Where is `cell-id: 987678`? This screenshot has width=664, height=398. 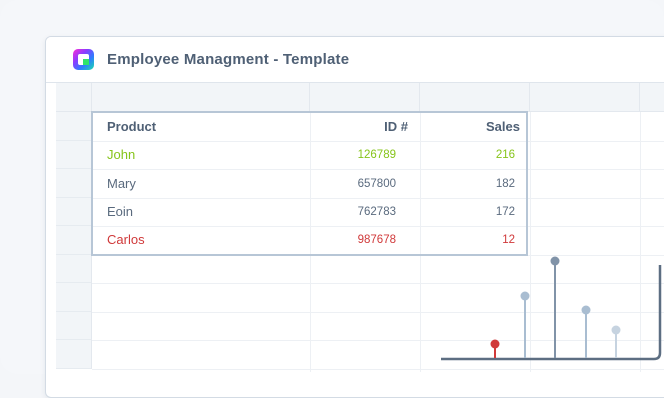 cell-id: 987678 is located at coordinates (353, 240).